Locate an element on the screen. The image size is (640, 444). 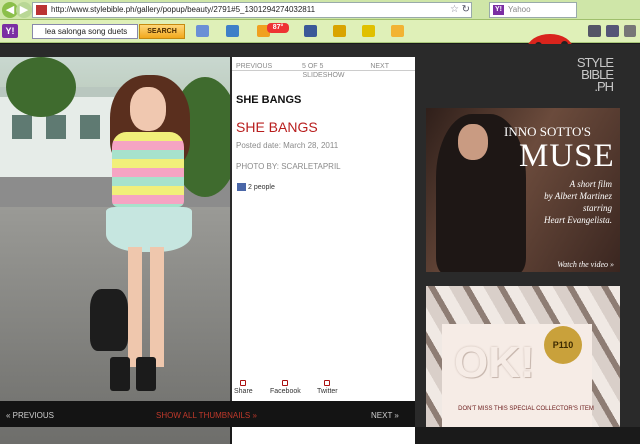
ad-copy-line: starring is located at coordinates (597, 208).